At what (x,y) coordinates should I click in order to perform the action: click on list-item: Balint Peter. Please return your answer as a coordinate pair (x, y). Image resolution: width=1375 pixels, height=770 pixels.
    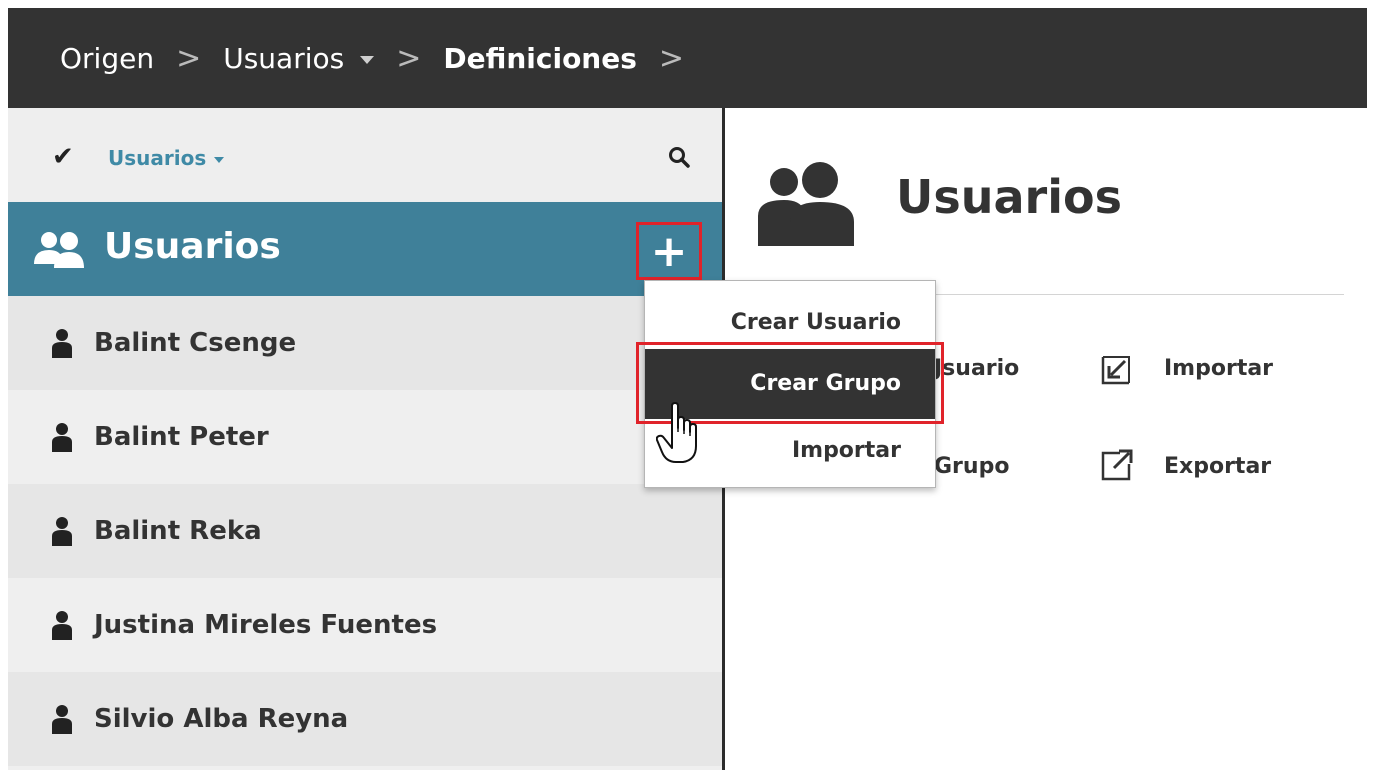
    Looking at the image, I should click on (365, 437).